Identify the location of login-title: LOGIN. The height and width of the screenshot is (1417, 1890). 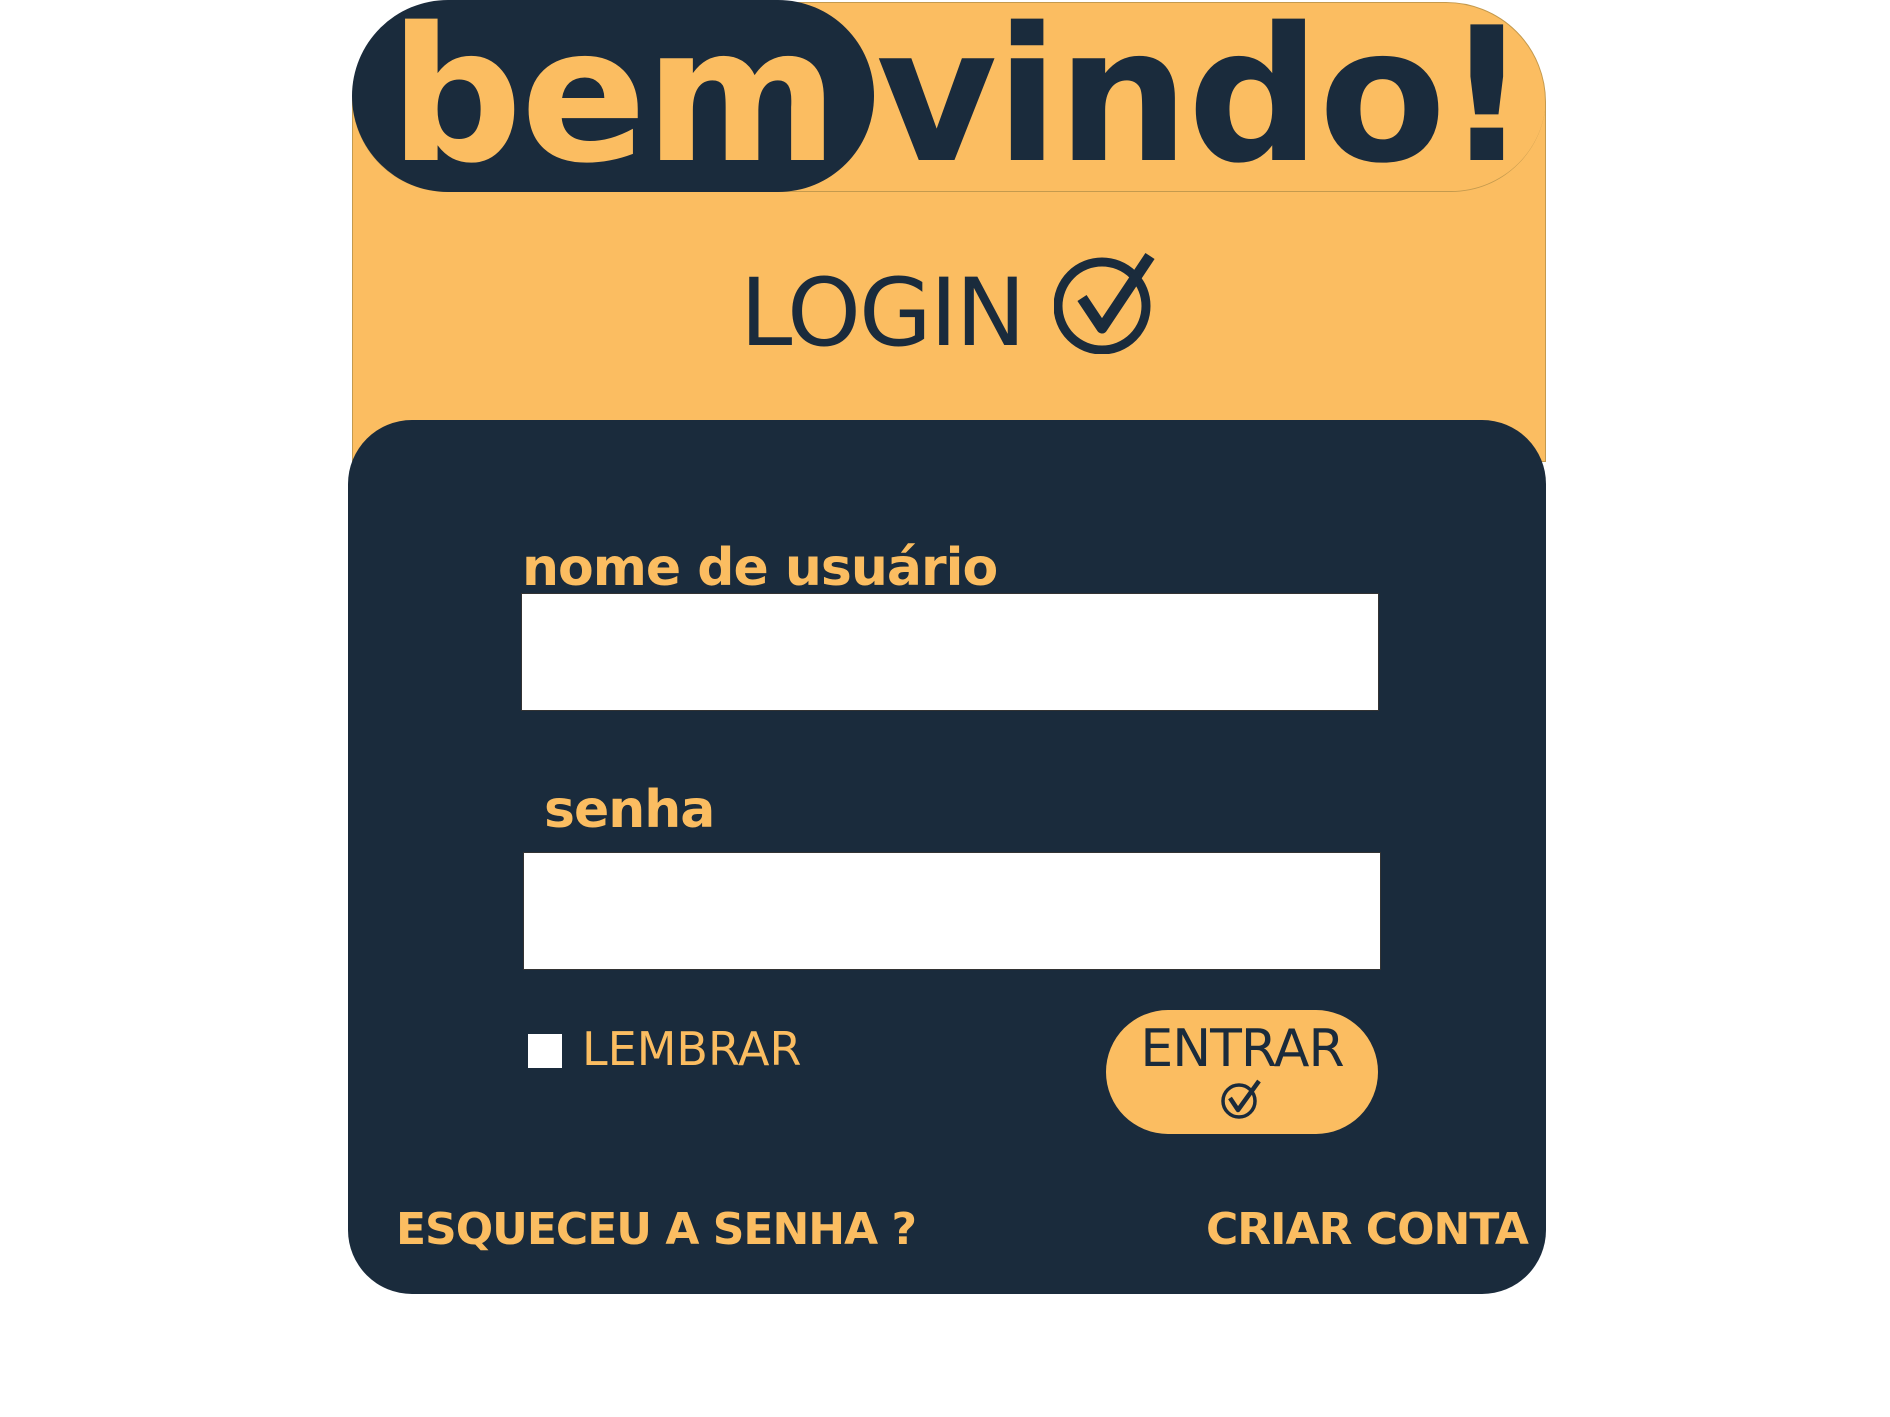
(883, 313).